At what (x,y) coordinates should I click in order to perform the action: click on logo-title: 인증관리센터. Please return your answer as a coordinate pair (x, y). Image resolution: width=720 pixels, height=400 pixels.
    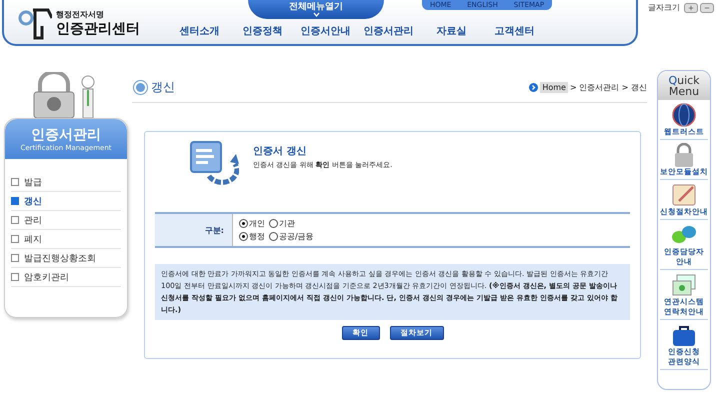
    Looking at the image, I should click on (98, 29).